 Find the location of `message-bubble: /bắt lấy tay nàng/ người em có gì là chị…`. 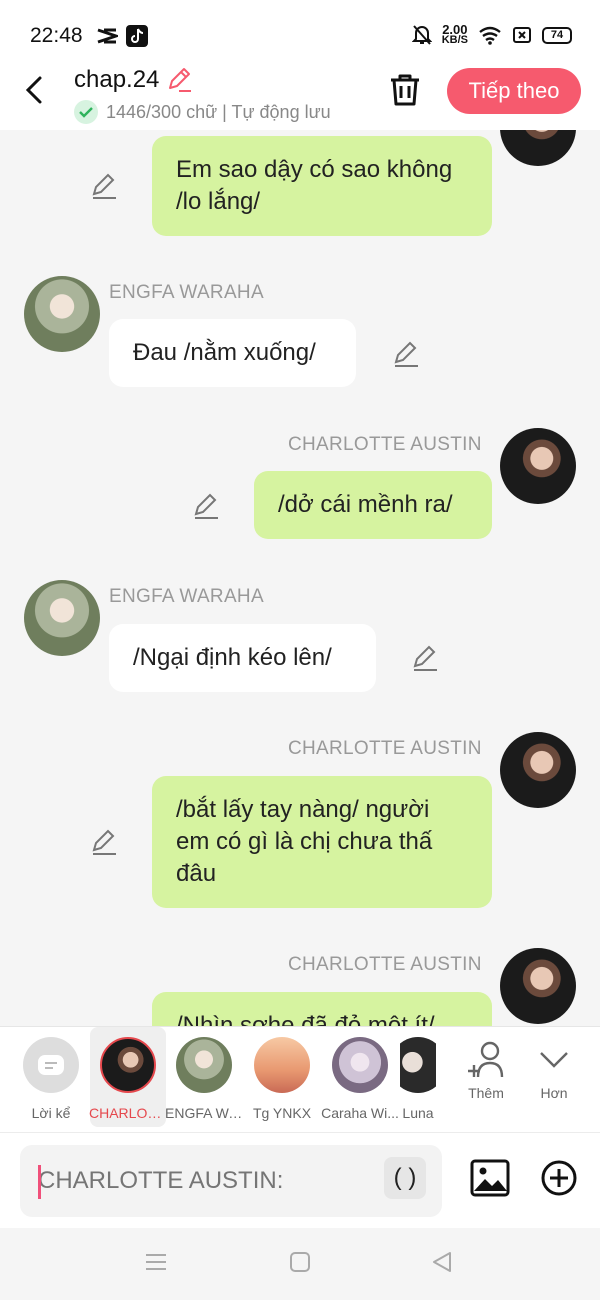

message-bubble: /bắt lấy tay nàng/ người em có gì là chị… is located at coordinates (322, 842).